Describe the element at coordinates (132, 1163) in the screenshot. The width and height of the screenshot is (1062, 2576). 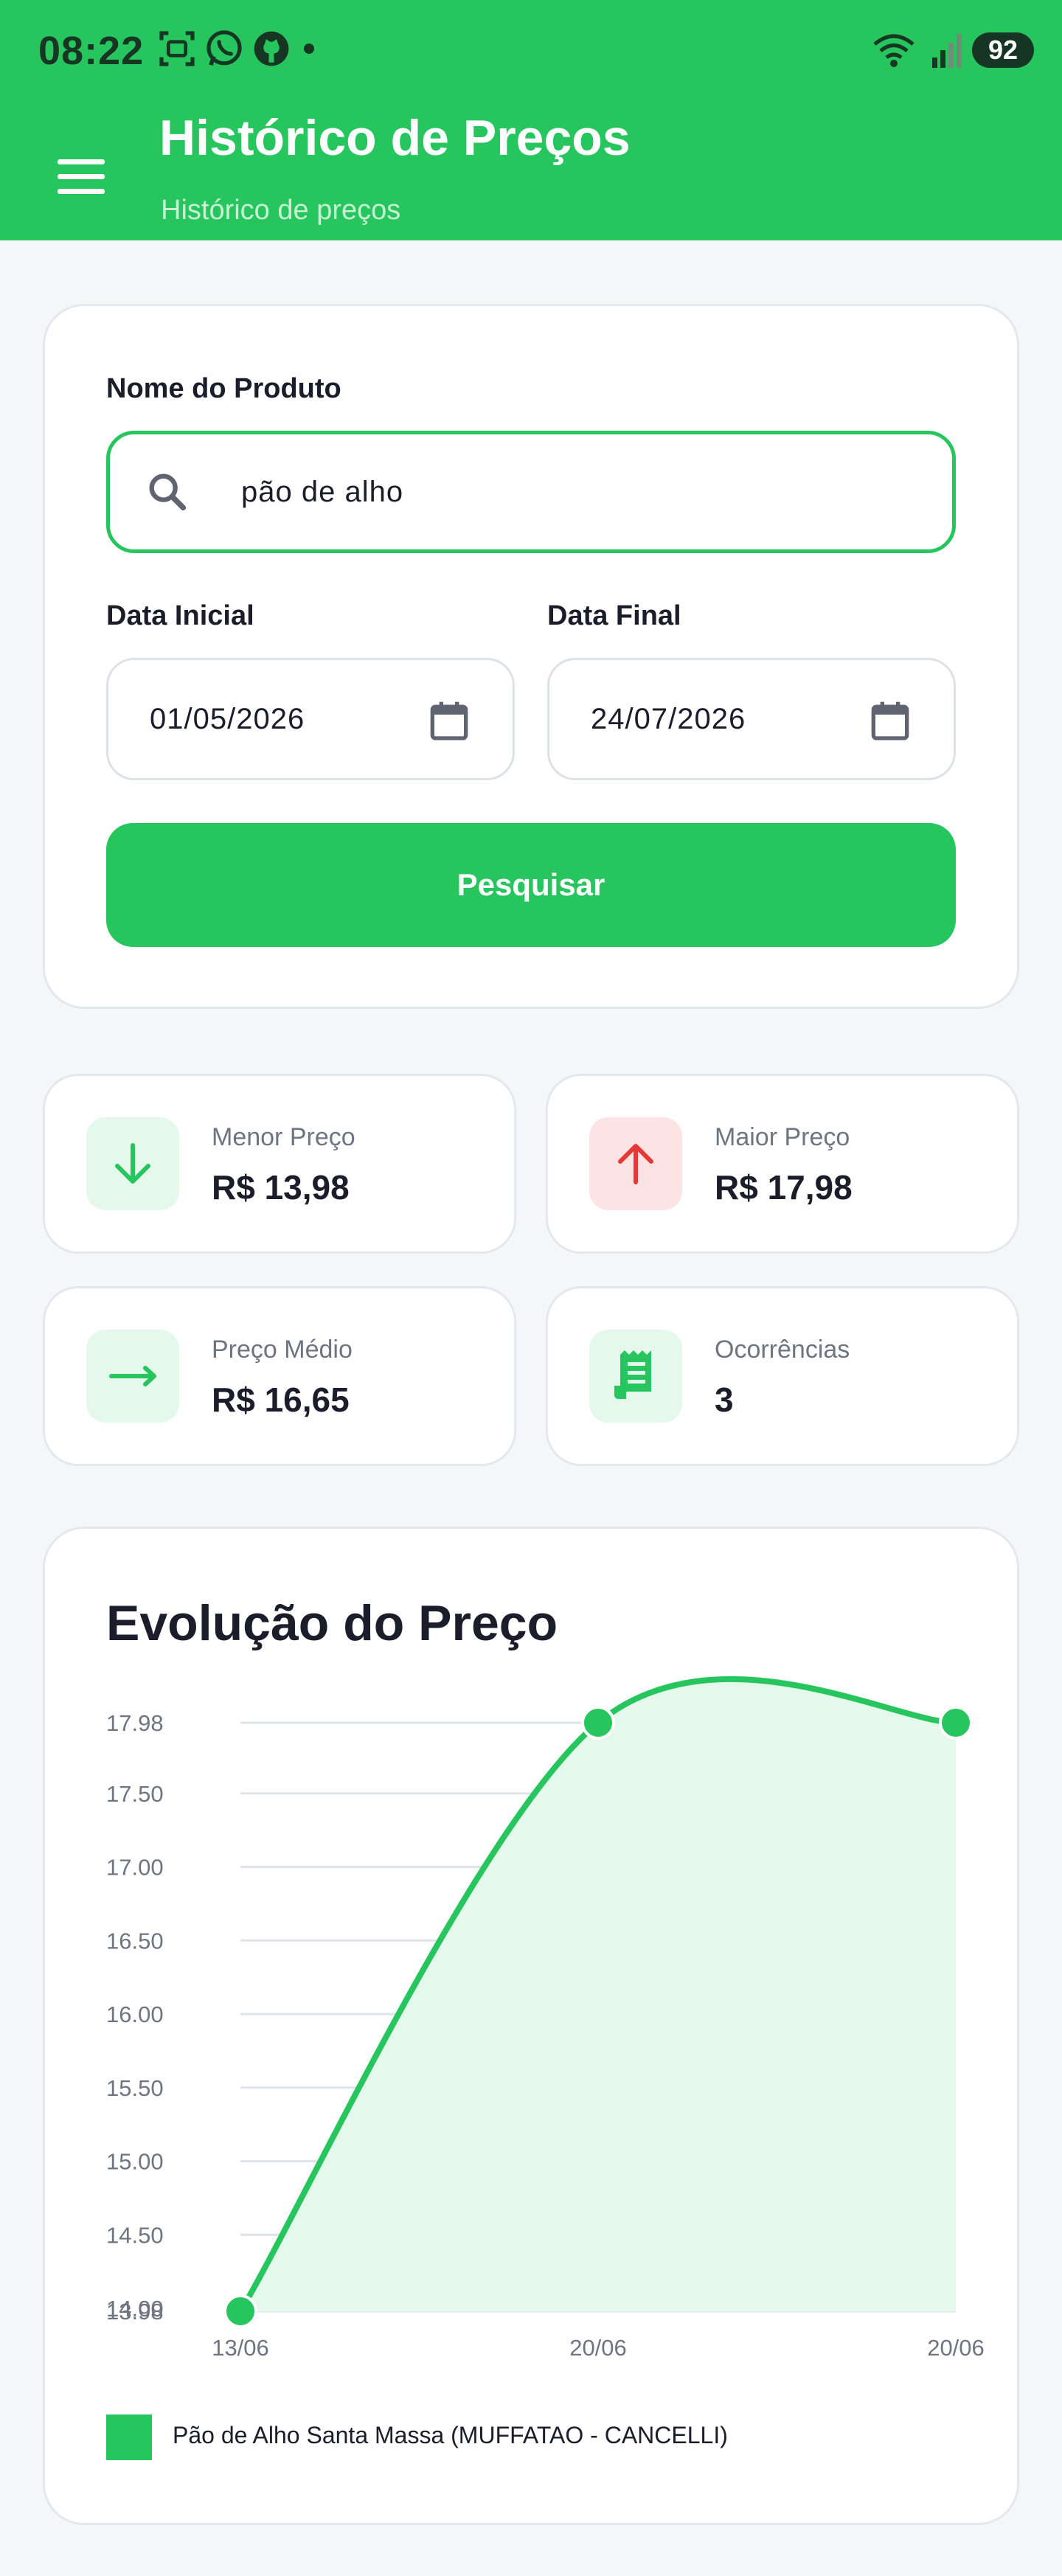
I see `arrow-down-icon` at that location.